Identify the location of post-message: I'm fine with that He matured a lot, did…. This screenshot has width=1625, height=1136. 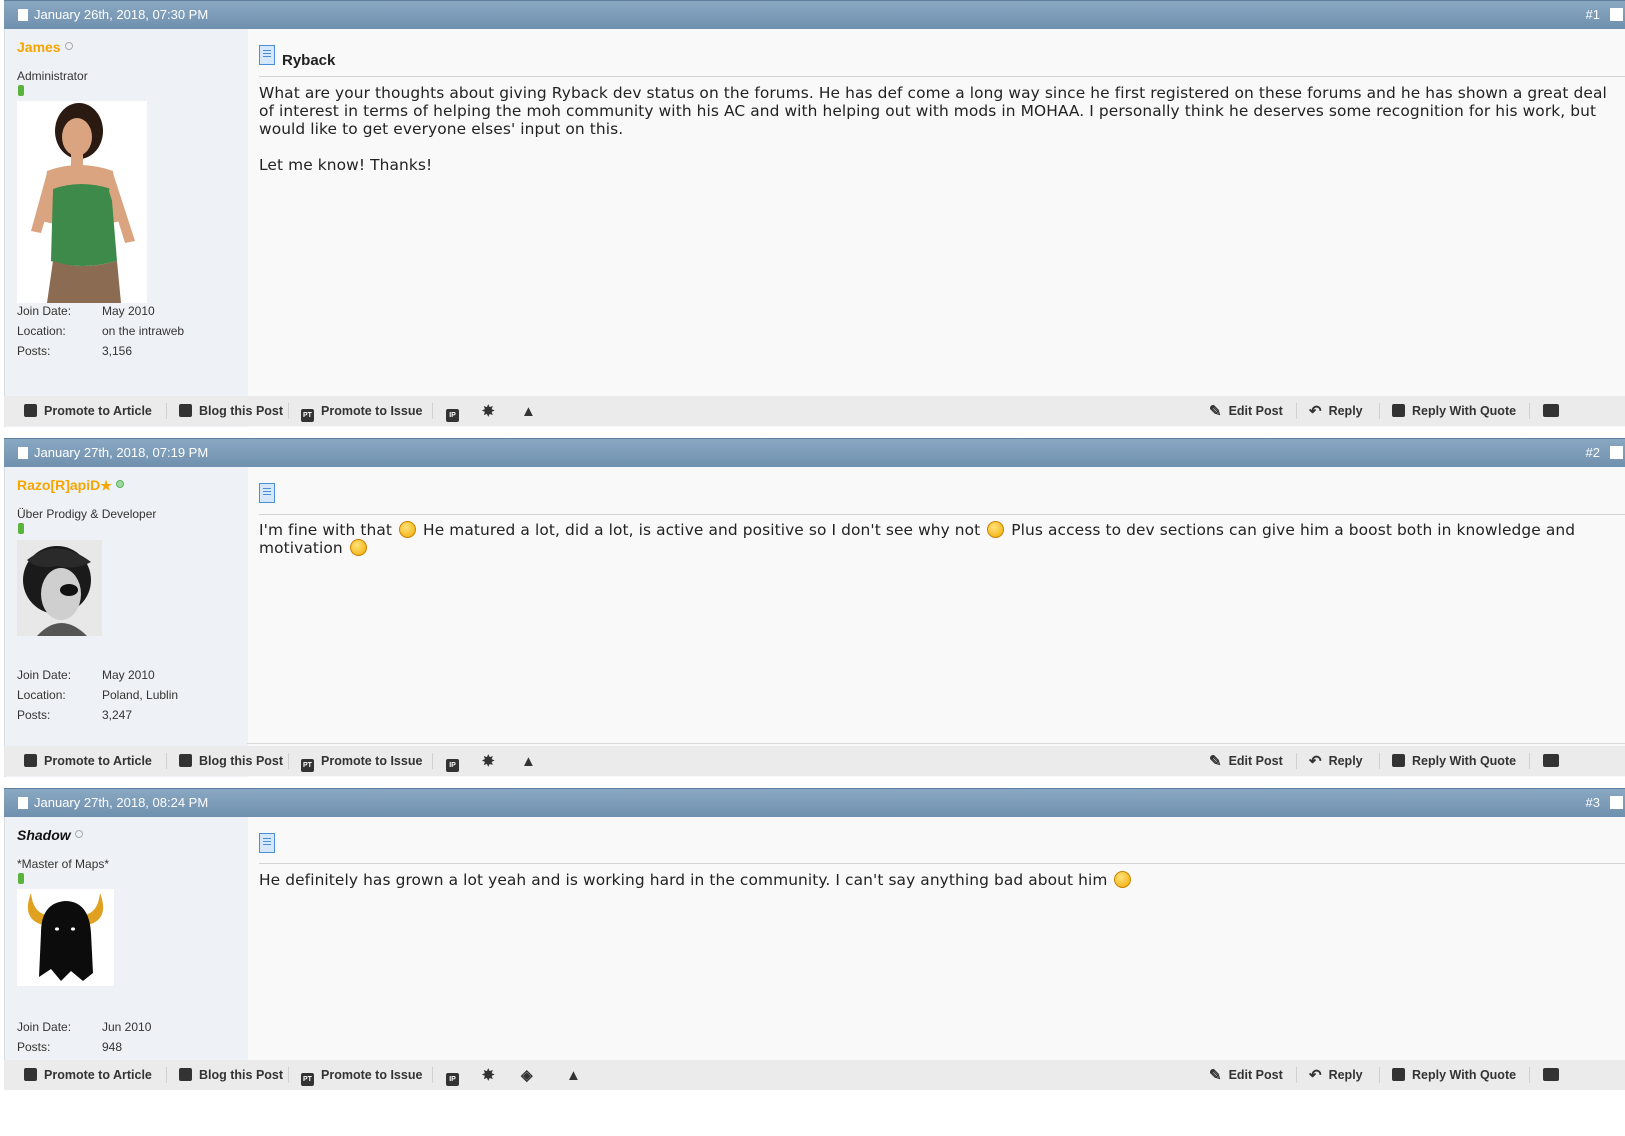
(920, 539).